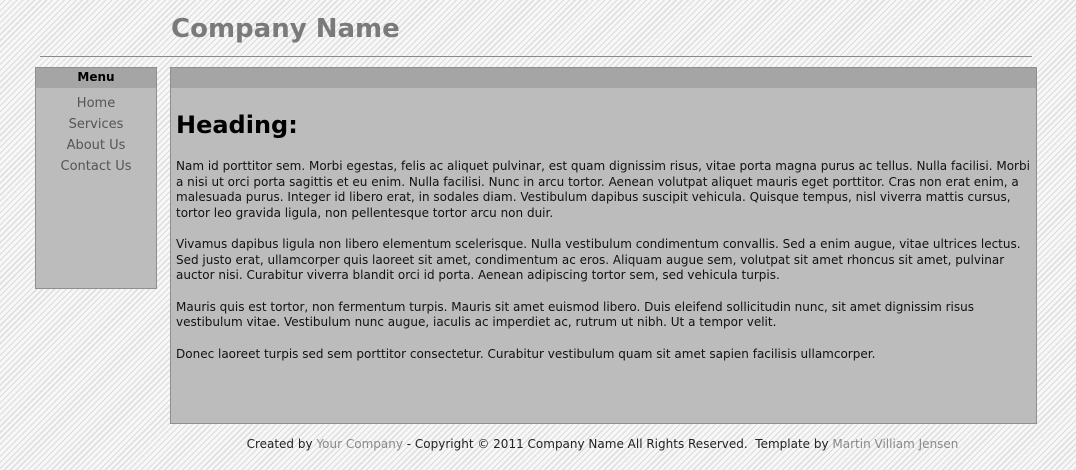 This screenshot has height=470, width=1076. What do you see at coordinates (96, 124) in the screenshot?
I see `menu-item-services: Services` at bounding box center [96, 124].